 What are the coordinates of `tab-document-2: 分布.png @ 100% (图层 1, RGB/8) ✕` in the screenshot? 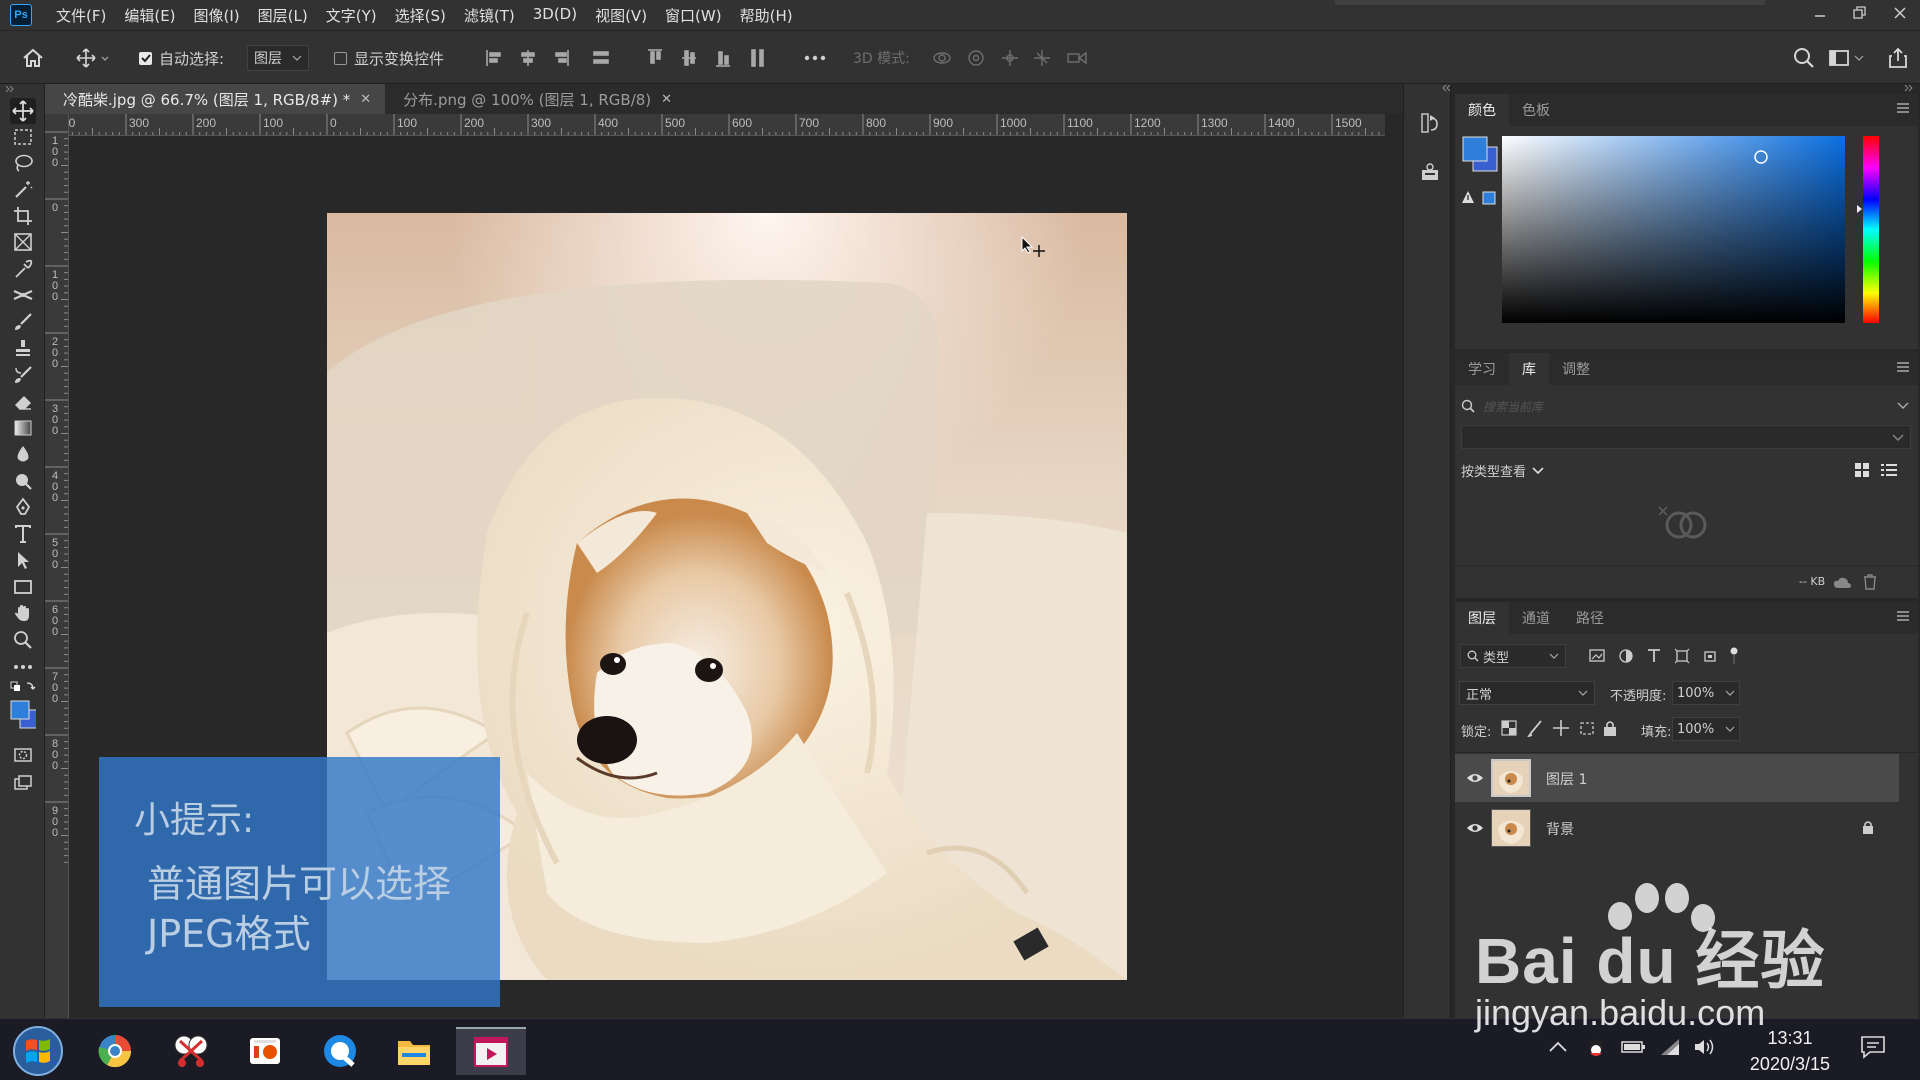 It's located at (535, 99).